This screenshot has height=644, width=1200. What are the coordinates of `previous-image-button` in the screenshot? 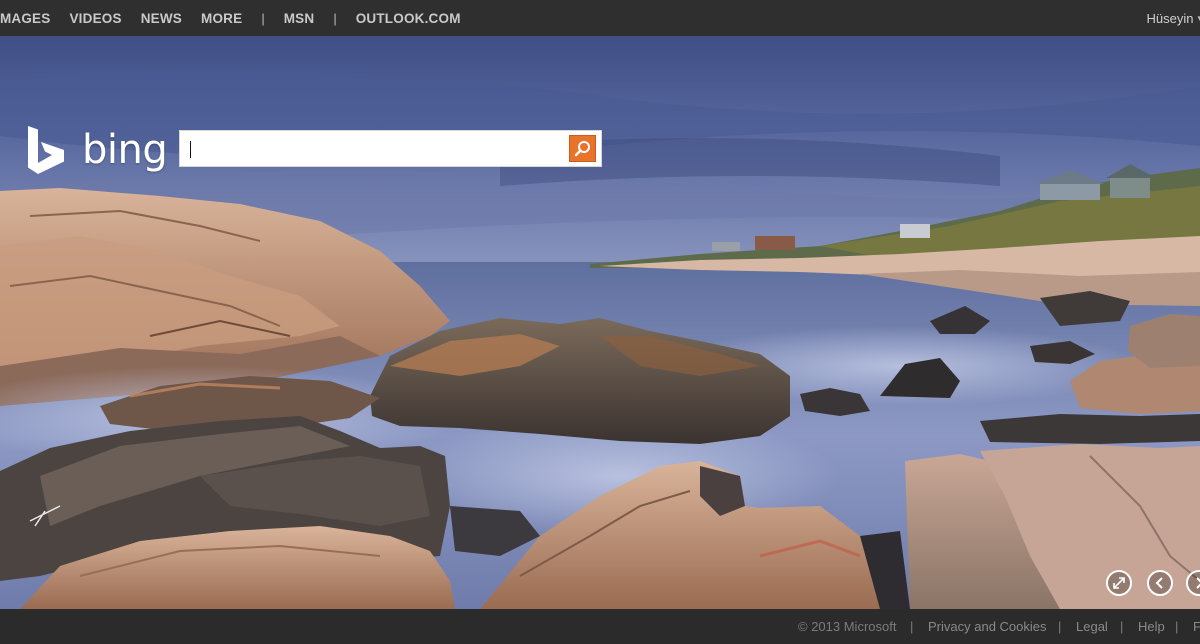 It's located at (1160, 583).